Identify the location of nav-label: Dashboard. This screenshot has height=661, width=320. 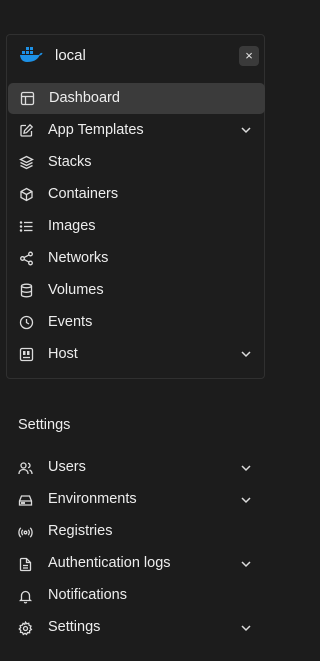
(84, 98).